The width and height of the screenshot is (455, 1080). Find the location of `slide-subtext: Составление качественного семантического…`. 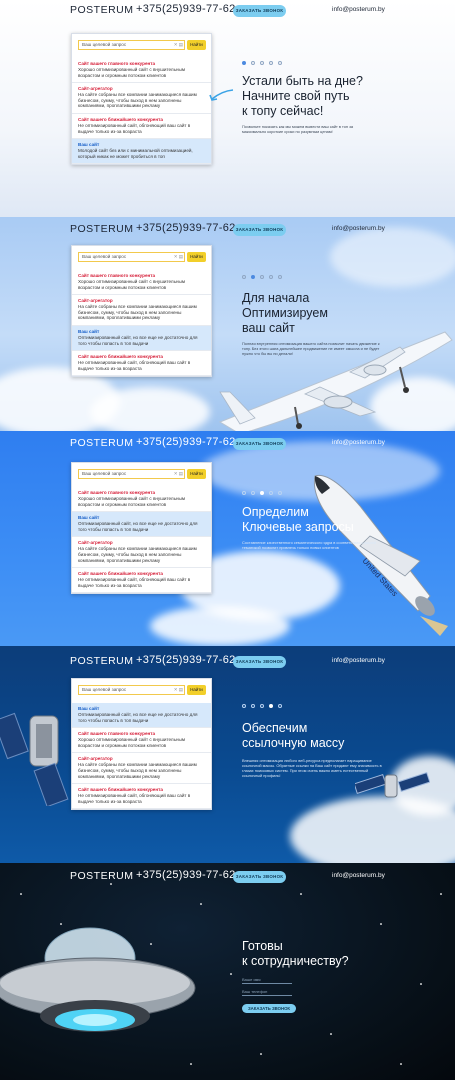

slide-subtext: Составление качественного семантического… is located at coordinates (309, 545).